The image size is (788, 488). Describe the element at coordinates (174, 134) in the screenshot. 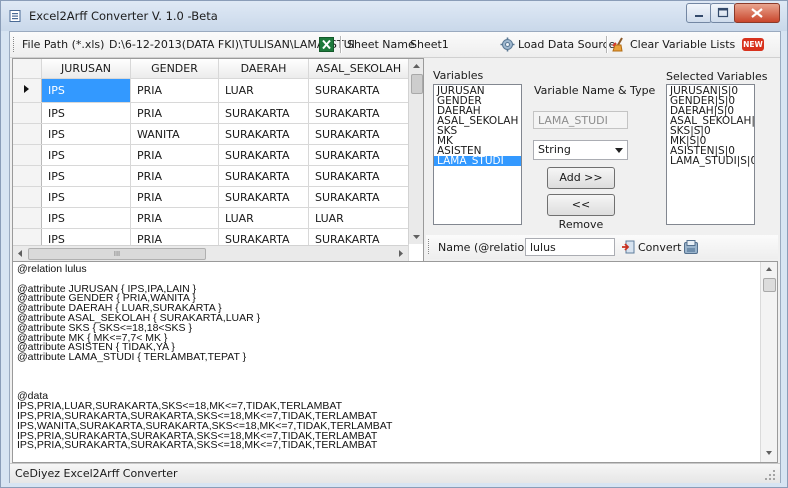

I see `table-cell: WANITA` at that location.